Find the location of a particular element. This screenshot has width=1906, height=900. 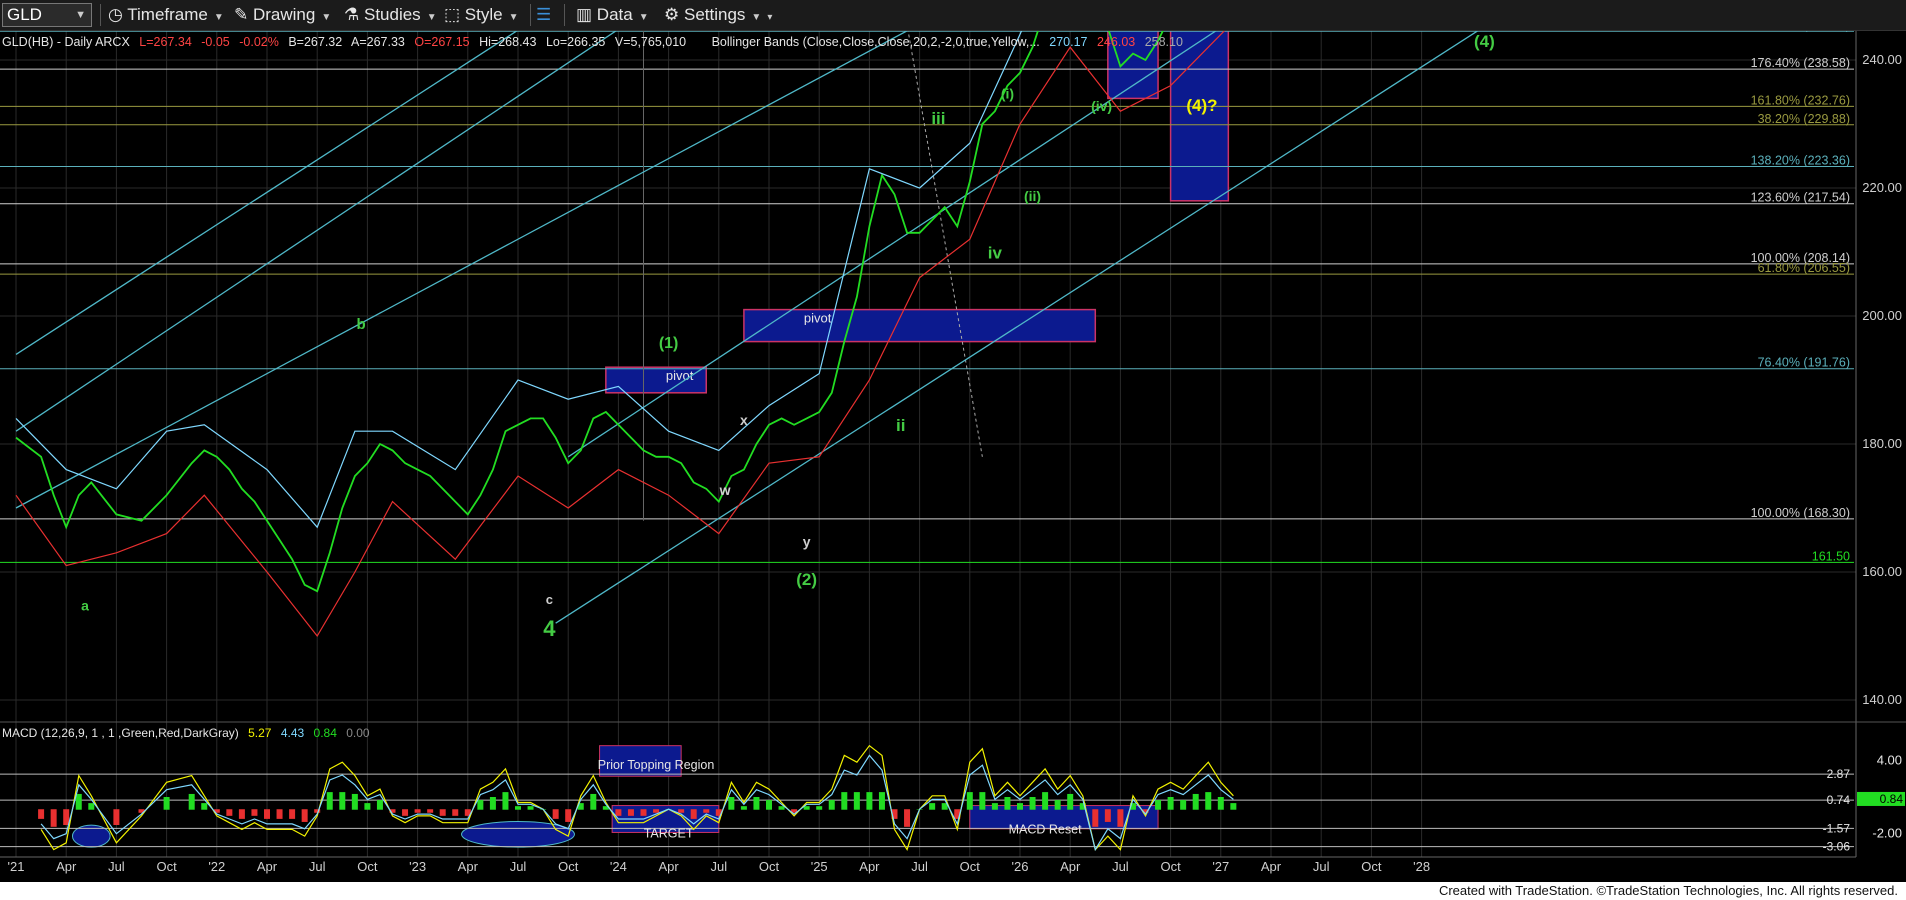

price-axis-tick-label: 240.00 is located at coordinates (1882, 59).